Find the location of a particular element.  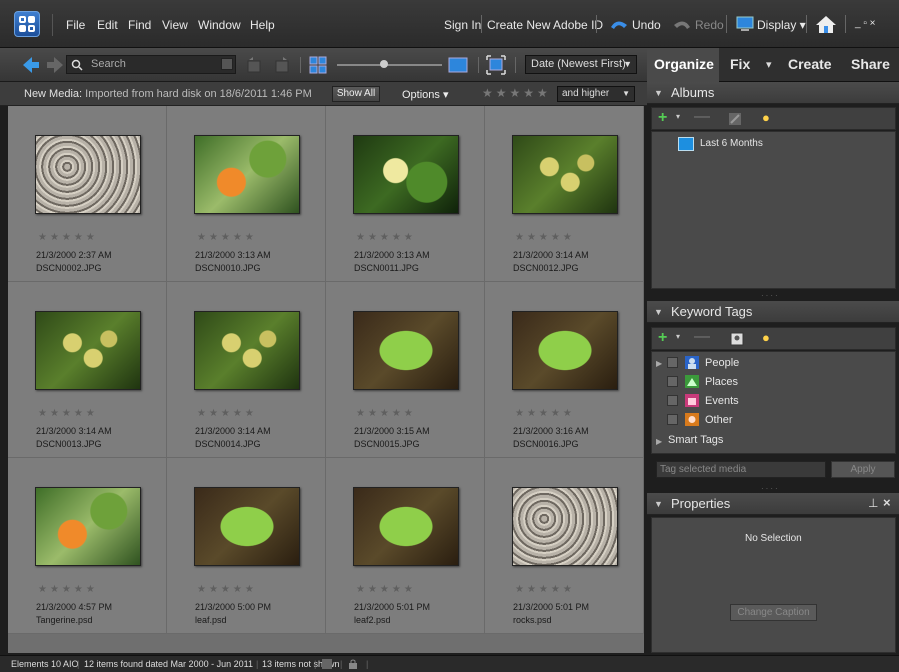

close-icon: × is located at coordinates (887, 502).